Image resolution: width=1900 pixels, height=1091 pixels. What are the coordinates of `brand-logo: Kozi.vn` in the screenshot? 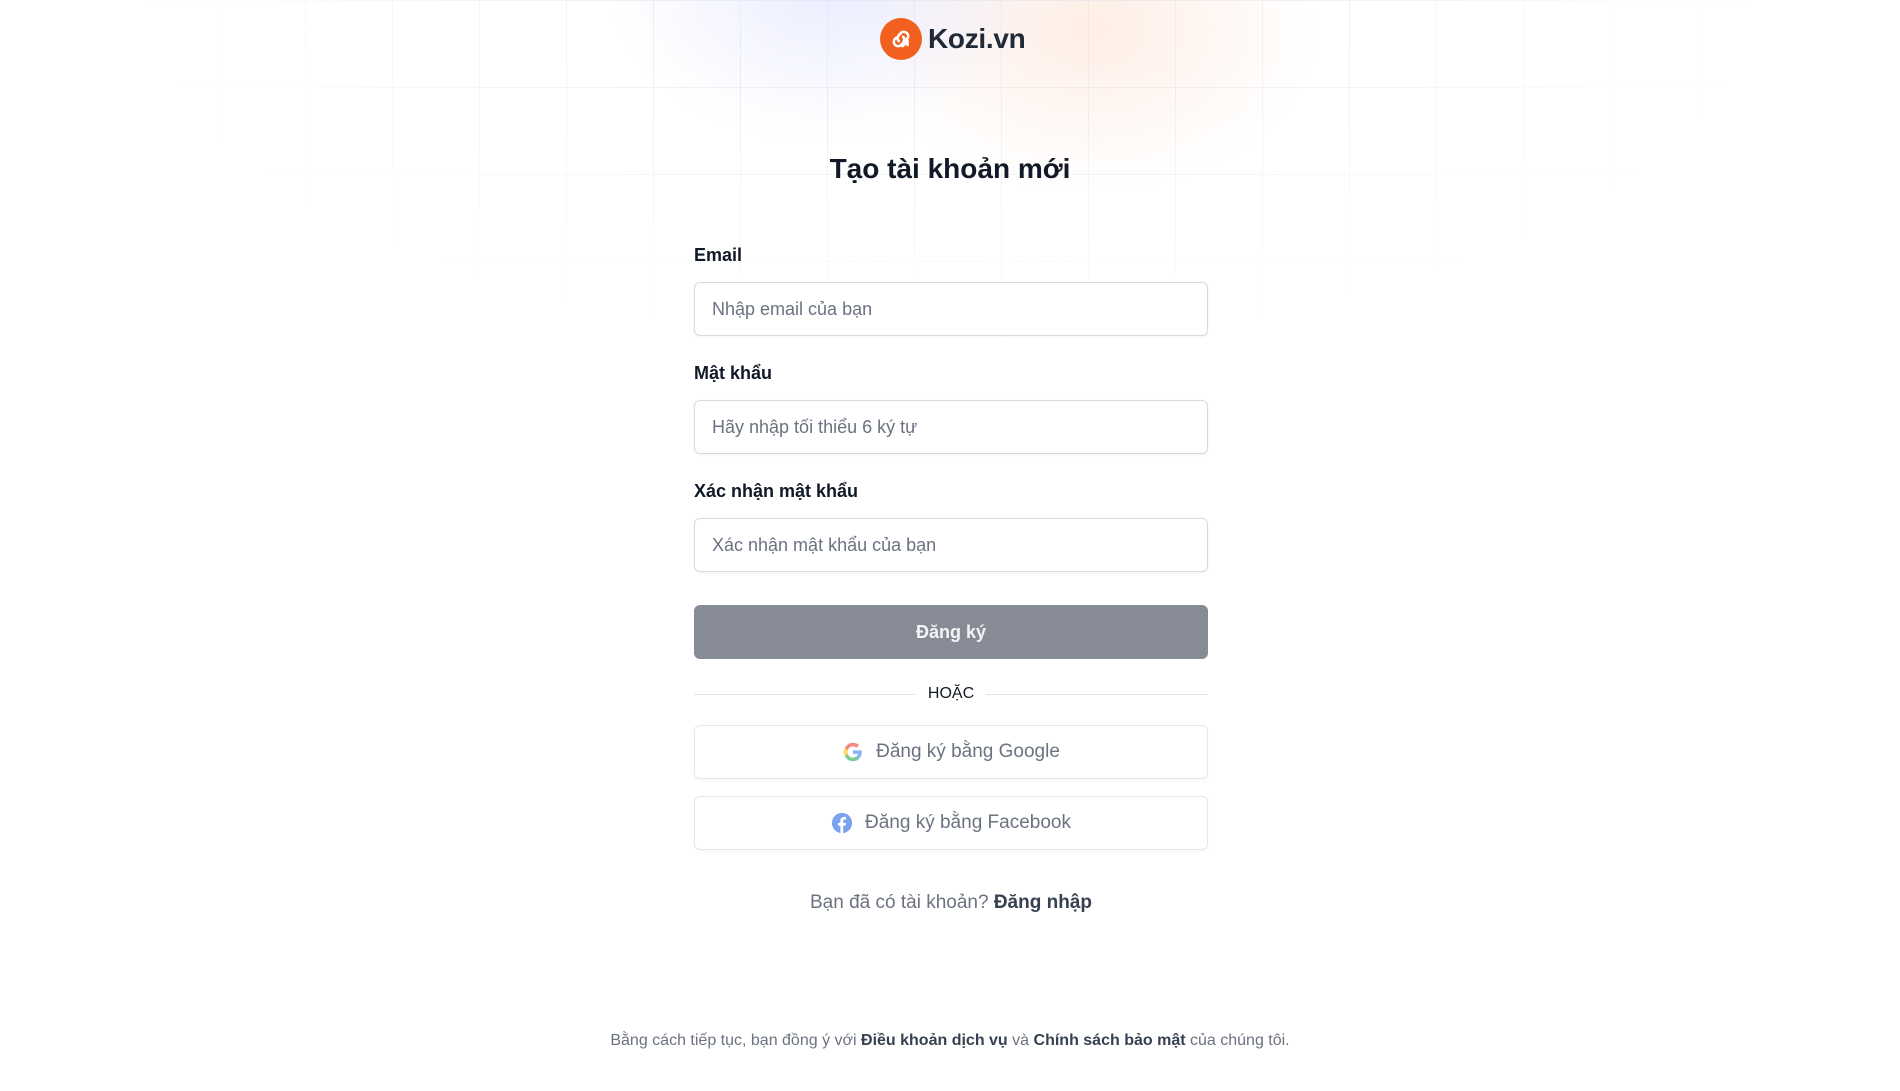 It's located at (953, 39).